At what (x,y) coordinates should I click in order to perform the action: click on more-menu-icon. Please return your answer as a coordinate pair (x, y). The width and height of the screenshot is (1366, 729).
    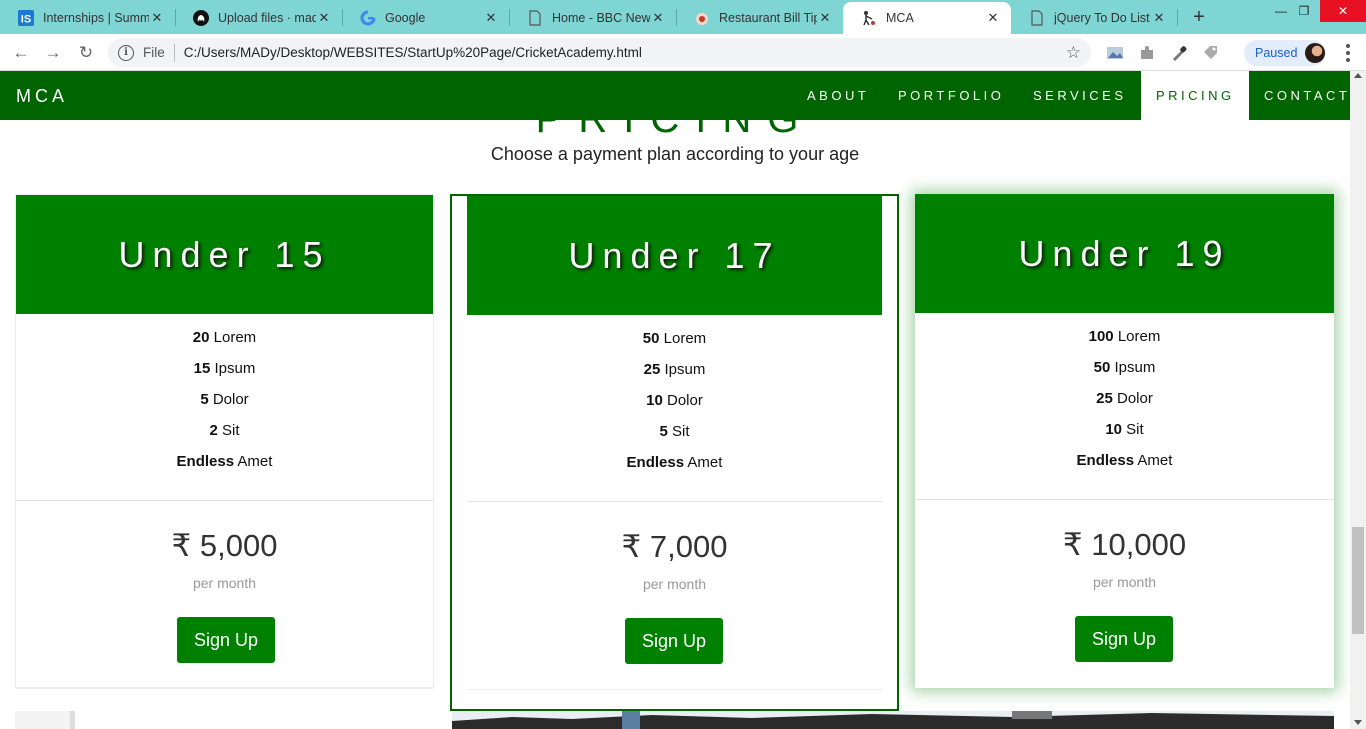
    Looking at the image, I should click on (1348, 53).